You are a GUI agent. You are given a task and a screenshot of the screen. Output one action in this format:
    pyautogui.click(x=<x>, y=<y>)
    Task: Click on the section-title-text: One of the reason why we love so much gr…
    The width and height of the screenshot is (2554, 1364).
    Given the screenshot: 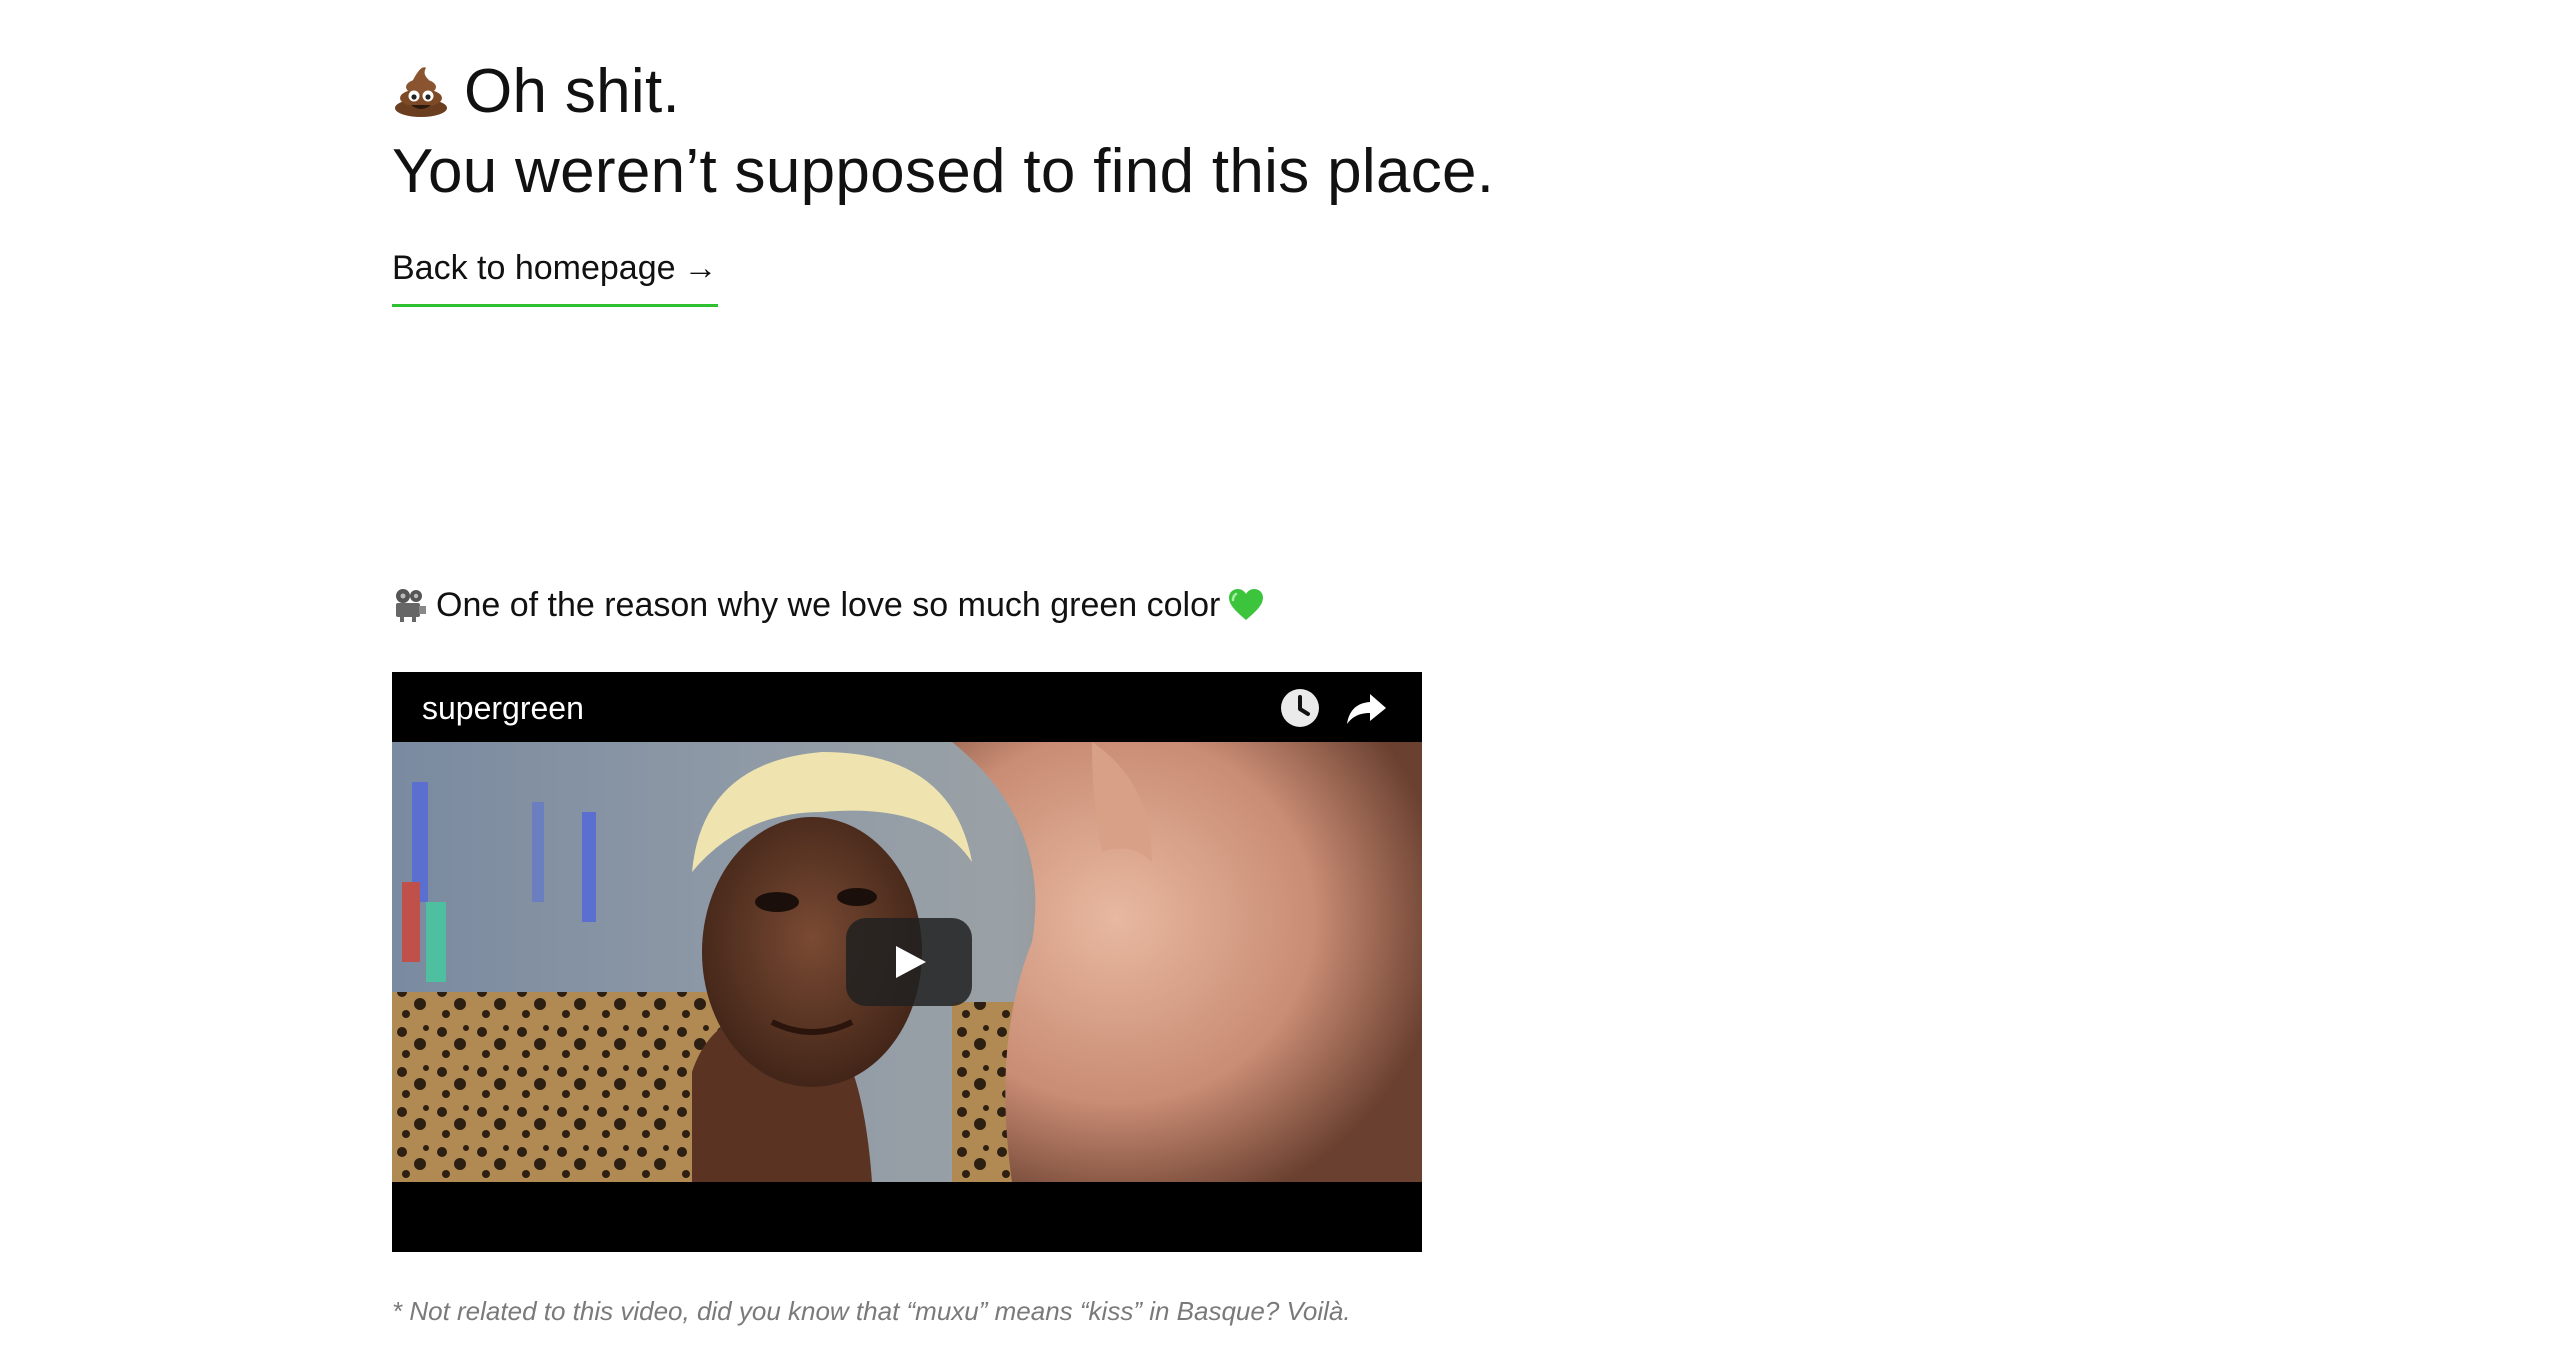 What is the action you would take?
    pyautogui.click(x=828, y=605)
    